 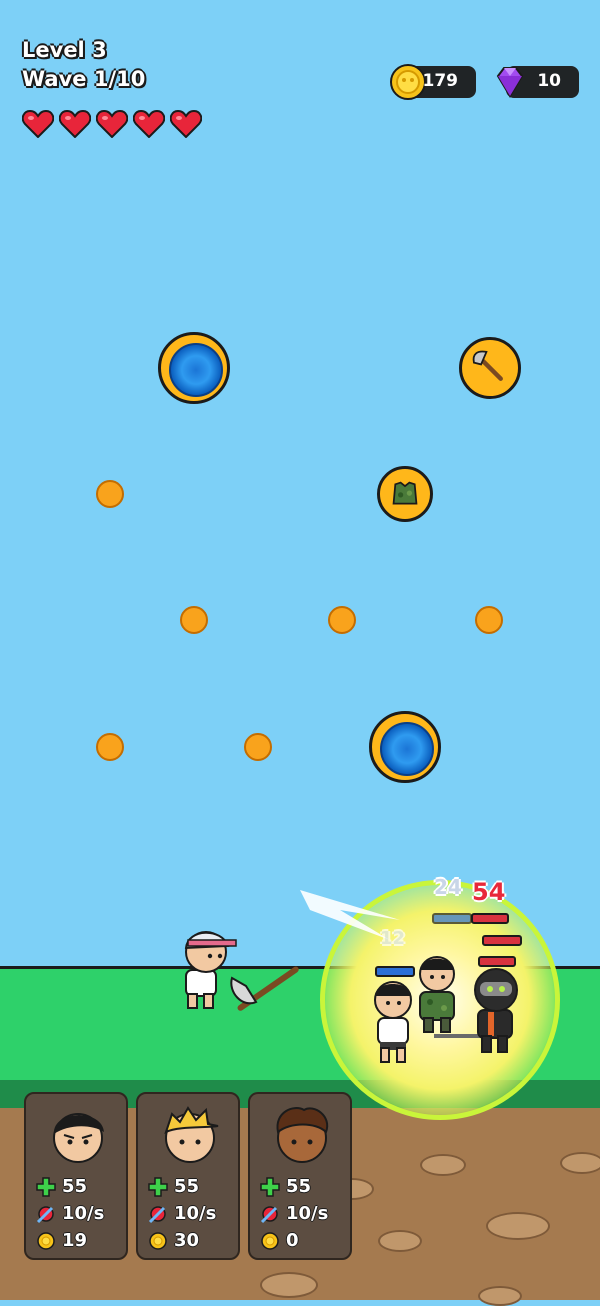 I want to click on damage-number: 24, so click(x=448, y=887).